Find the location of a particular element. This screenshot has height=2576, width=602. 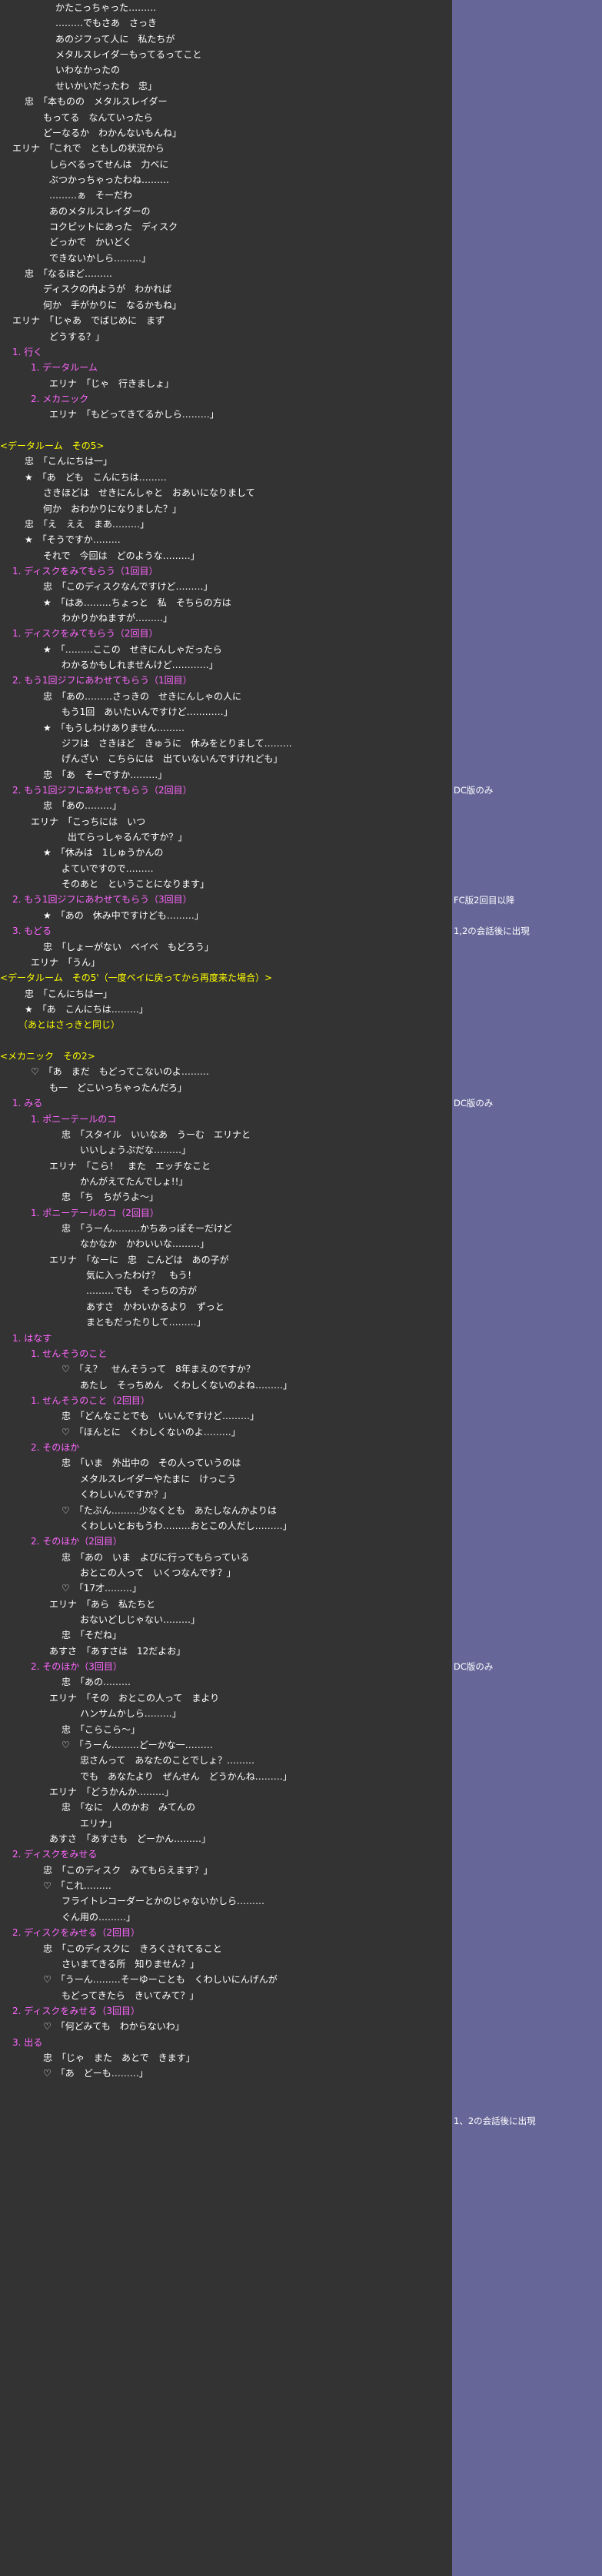

dialogue-line: できないかしら………」 is located at coordinates (100, 258).